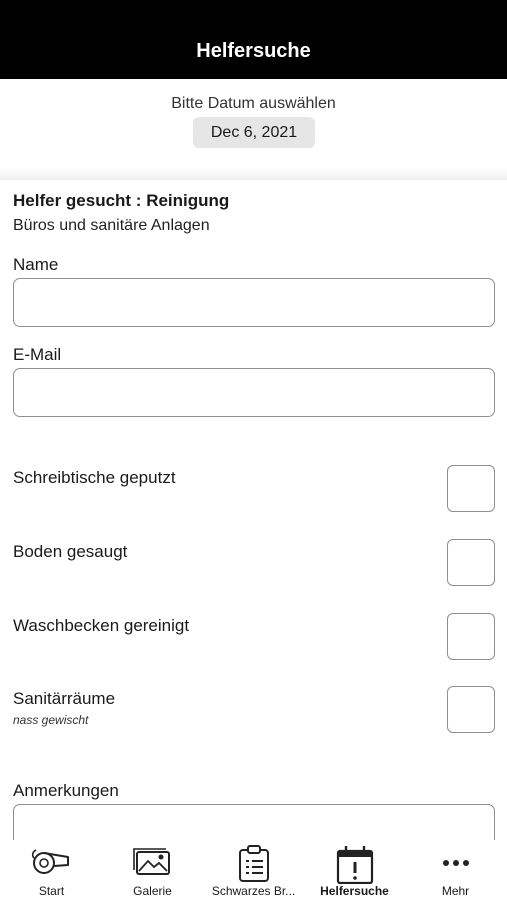 This screenshot has width=507, height=900. What do you see at coordinates (471, 636) in the screenshot?
I see `checkbox-sinks-cleaned` at bounding box center [471, 636].